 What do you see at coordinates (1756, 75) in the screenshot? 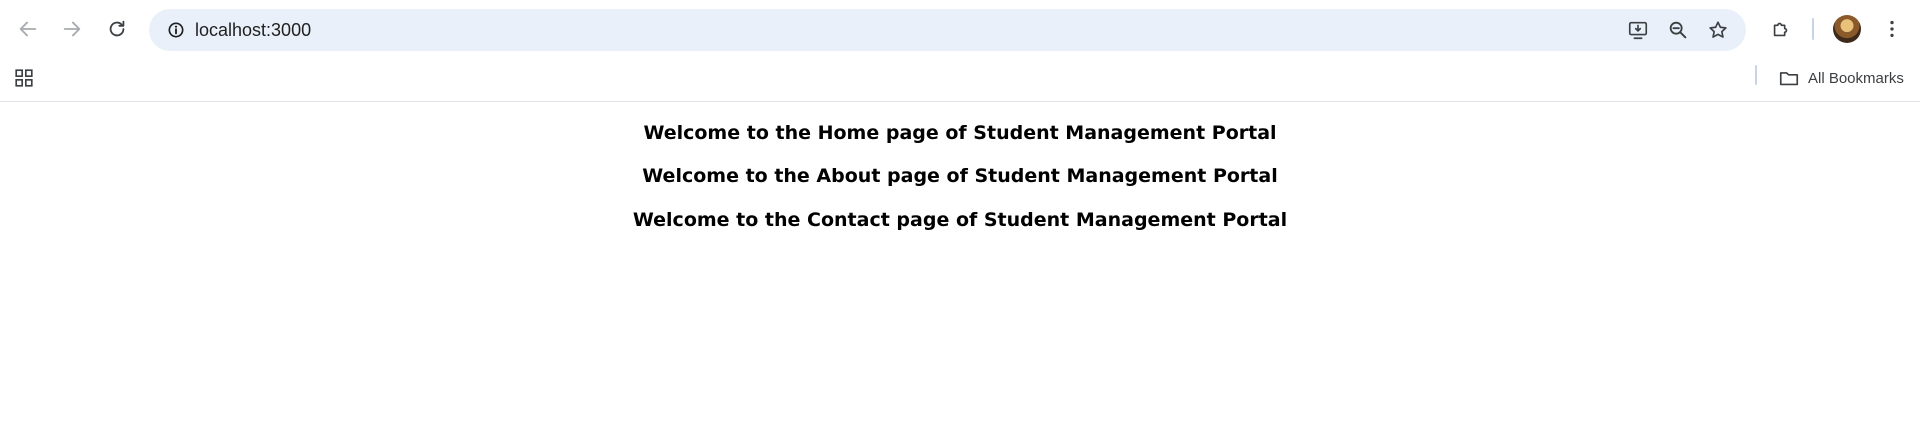
I see `bookmarks-divider` at bounding box center [1756, 75].